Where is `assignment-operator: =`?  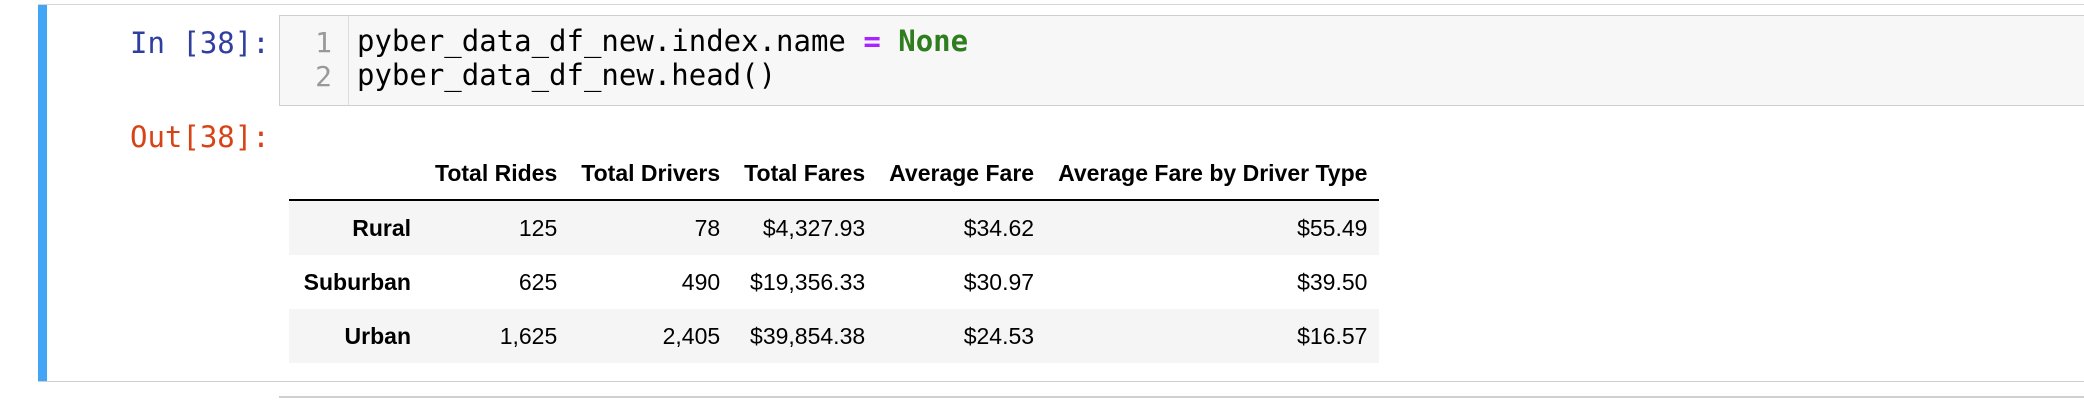
assignment-operator: = is located at coordinates (872, 41).